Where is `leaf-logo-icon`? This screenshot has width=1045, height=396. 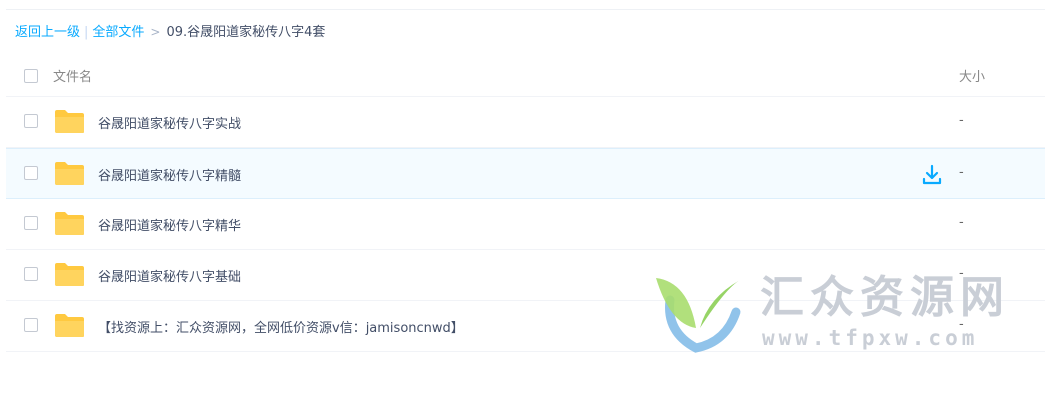
leaf-logo-icon is located at coordinates (698, 315).